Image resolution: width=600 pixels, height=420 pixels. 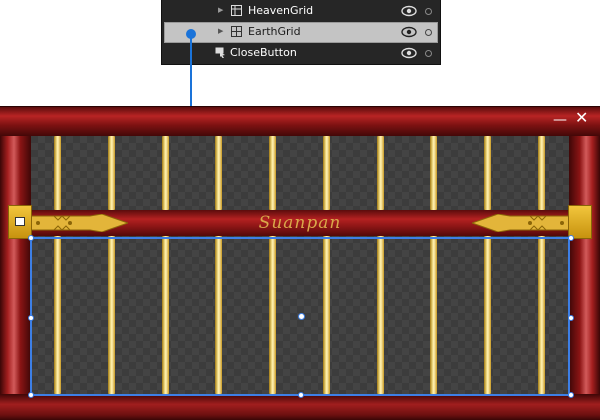 I want to click on layer-label: EarthGrid, so click(x=274, y=31).